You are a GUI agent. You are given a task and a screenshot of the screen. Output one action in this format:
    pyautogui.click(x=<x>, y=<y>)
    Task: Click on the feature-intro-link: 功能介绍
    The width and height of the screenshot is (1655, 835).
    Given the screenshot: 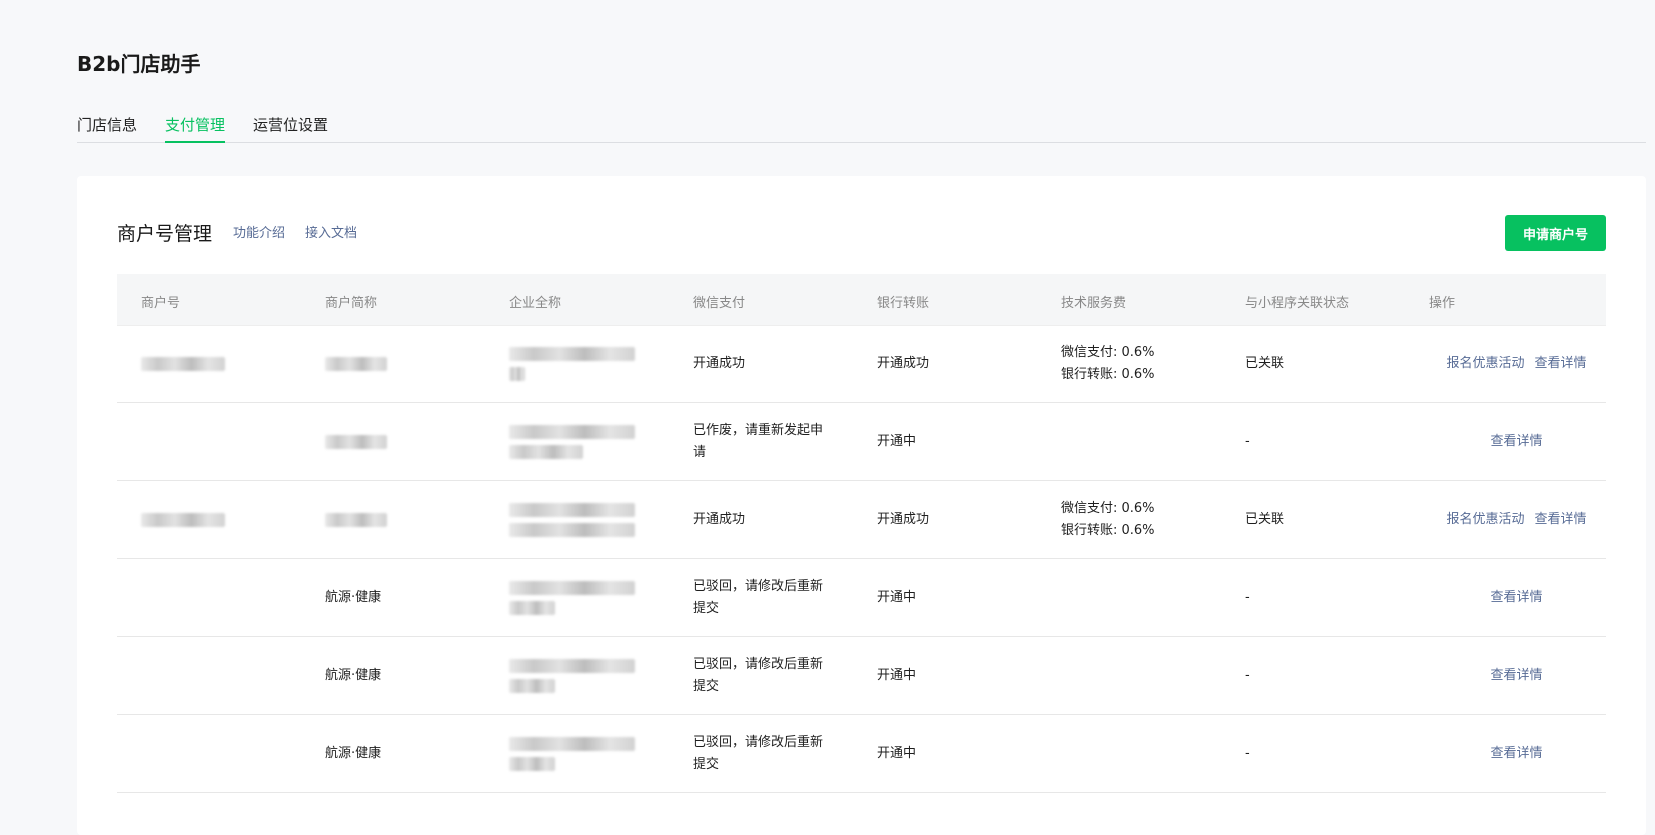 What is the action you would take?
    pyautogui.click(x=259, y=231)
    